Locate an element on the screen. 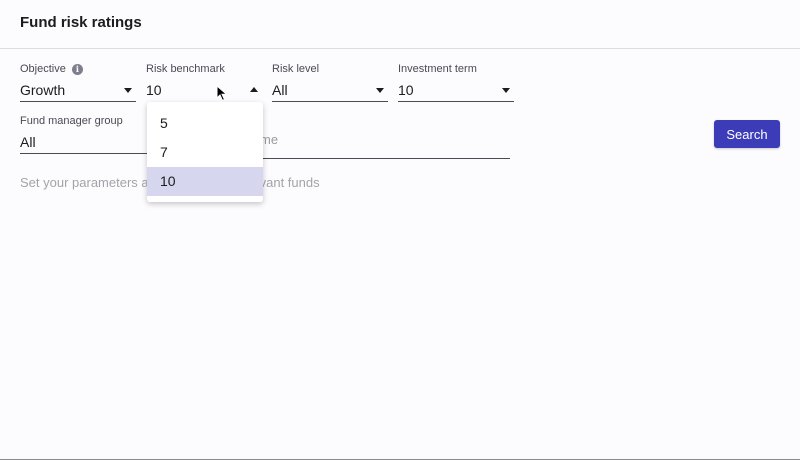  risk-level-label: Risk level is located at coordinates (296, 69).